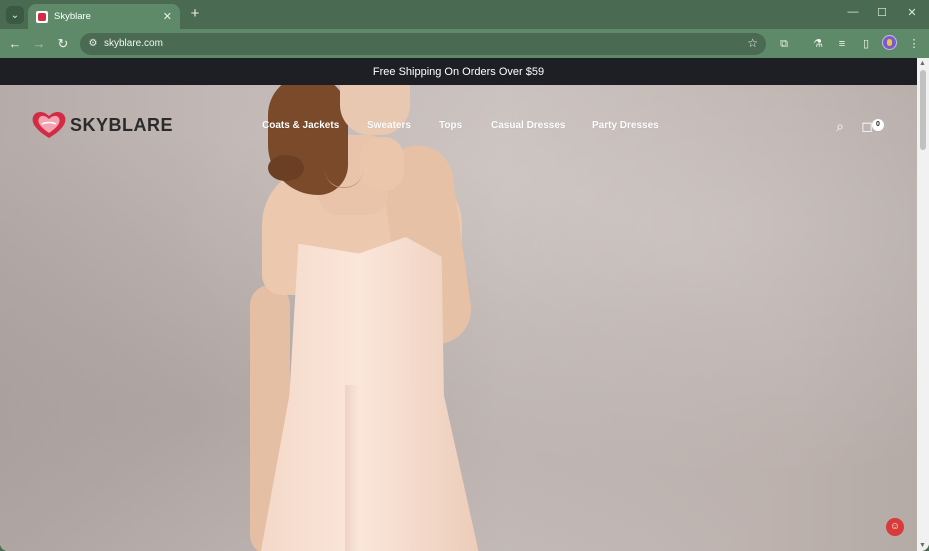 This screenshot has height=551, width=929. Describe the element at coordinates (133, 43) in the screenshot. I see `url-text: skyblare.com` at that location.